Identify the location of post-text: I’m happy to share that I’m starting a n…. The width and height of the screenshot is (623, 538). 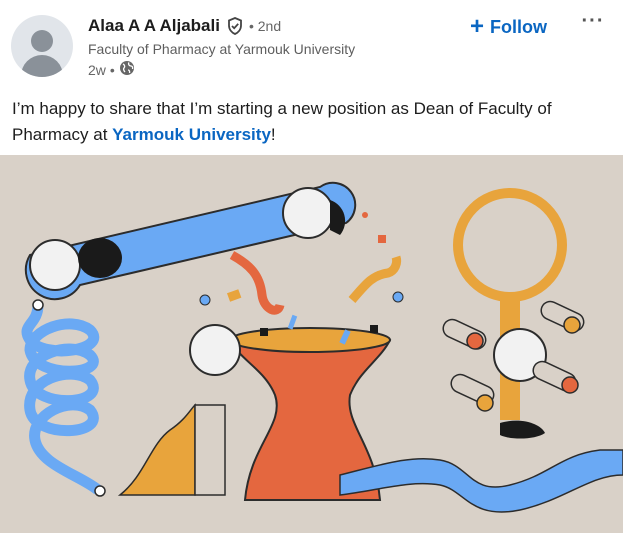
(312, 122).